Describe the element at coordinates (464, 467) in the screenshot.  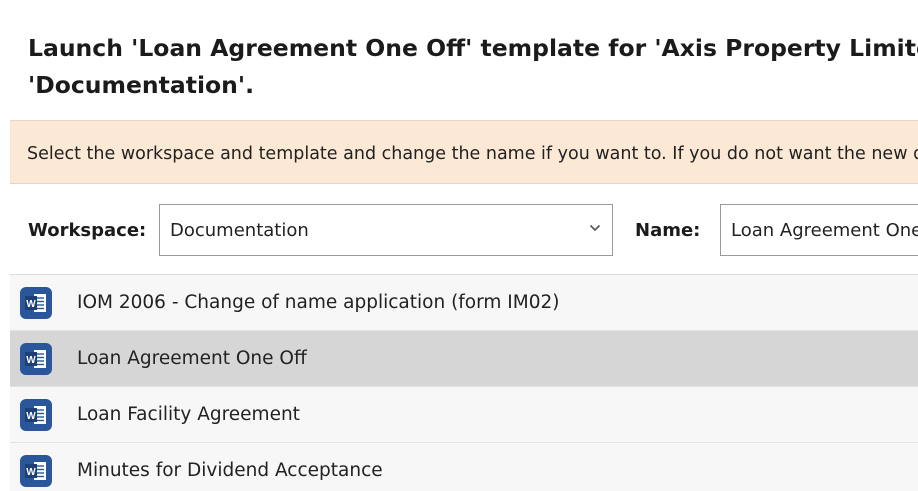
I see `template-list-item: W Minutes for Dividend Acceptance` at that location.